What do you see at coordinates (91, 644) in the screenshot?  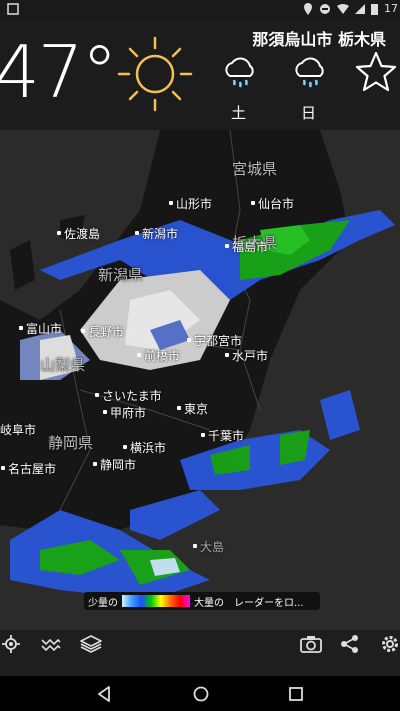 I see `layers-icon` at bounding box center [91, 644].